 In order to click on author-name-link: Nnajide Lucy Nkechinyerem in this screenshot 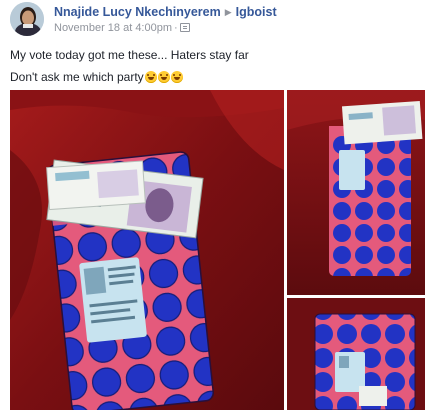, I will do `click(137, 12)`.